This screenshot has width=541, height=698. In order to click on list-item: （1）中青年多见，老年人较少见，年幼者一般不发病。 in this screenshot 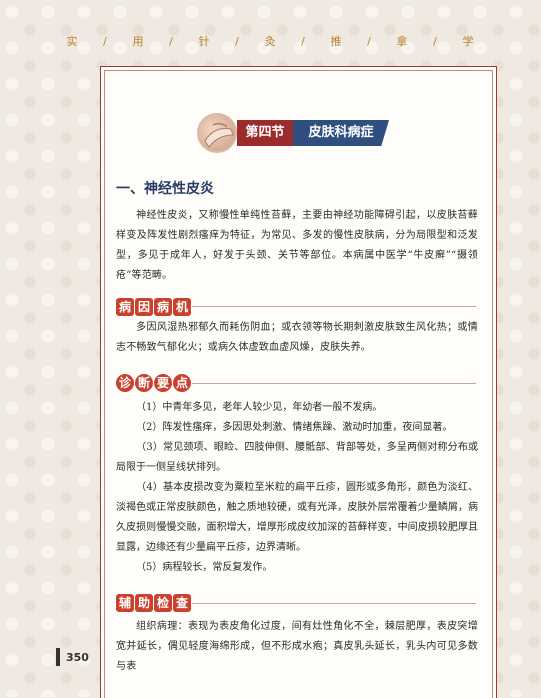, I will do `click(259, 407)`.